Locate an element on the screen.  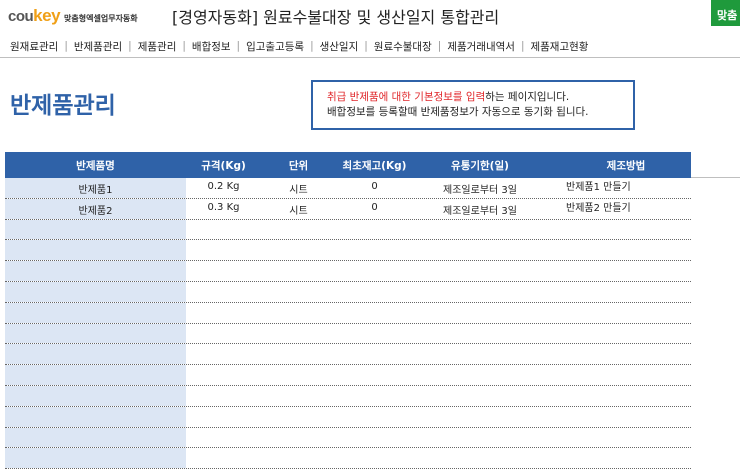
spec-cell: 0.2 Kg is located at coordinates (223, 186).